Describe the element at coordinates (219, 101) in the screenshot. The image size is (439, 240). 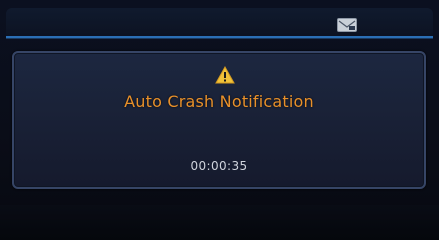
I see `dialog-title: Auto Crash Notification` at that location.